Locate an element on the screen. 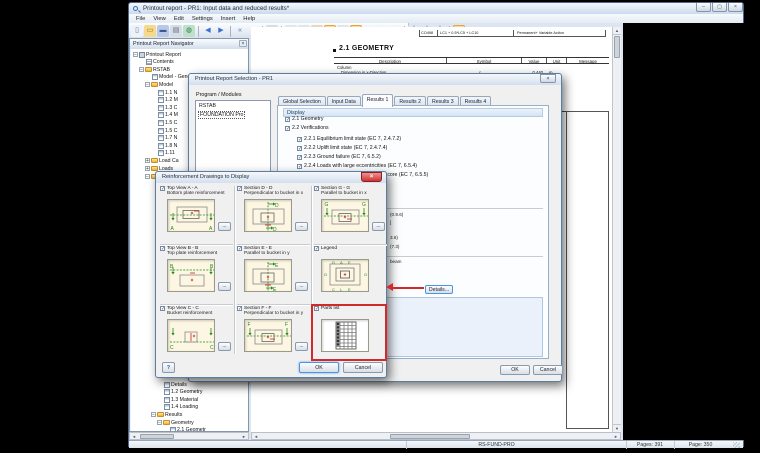 The image size is (760, 453). reinforcement-help-button: ? is located at coordinates (168, 367).